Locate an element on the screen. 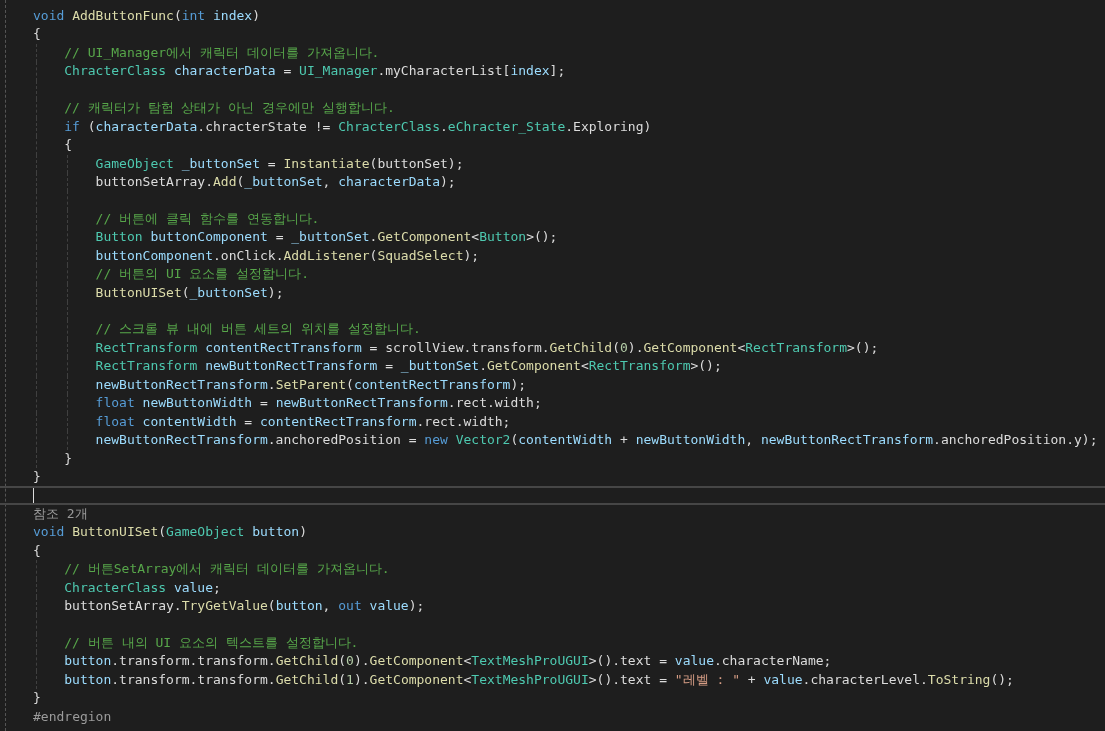 This screenshot has width=1105, height=731. code-line: button.transform.transform.GetChild(1).GetComponent<TextMeshProUGUI>().text = "레벨 : " + value.characterLevel.ToString(); is located at coordinates (539, 679).